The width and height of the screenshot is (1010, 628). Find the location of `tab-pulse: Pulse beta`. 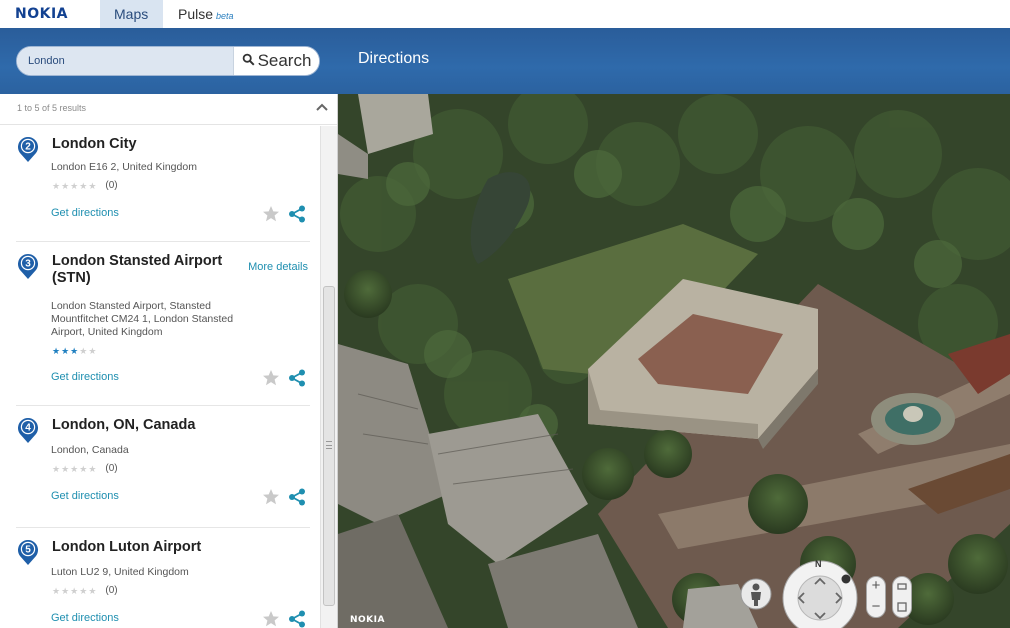

tab-pulse: Pulse beta is located at coordinates (206, 14).